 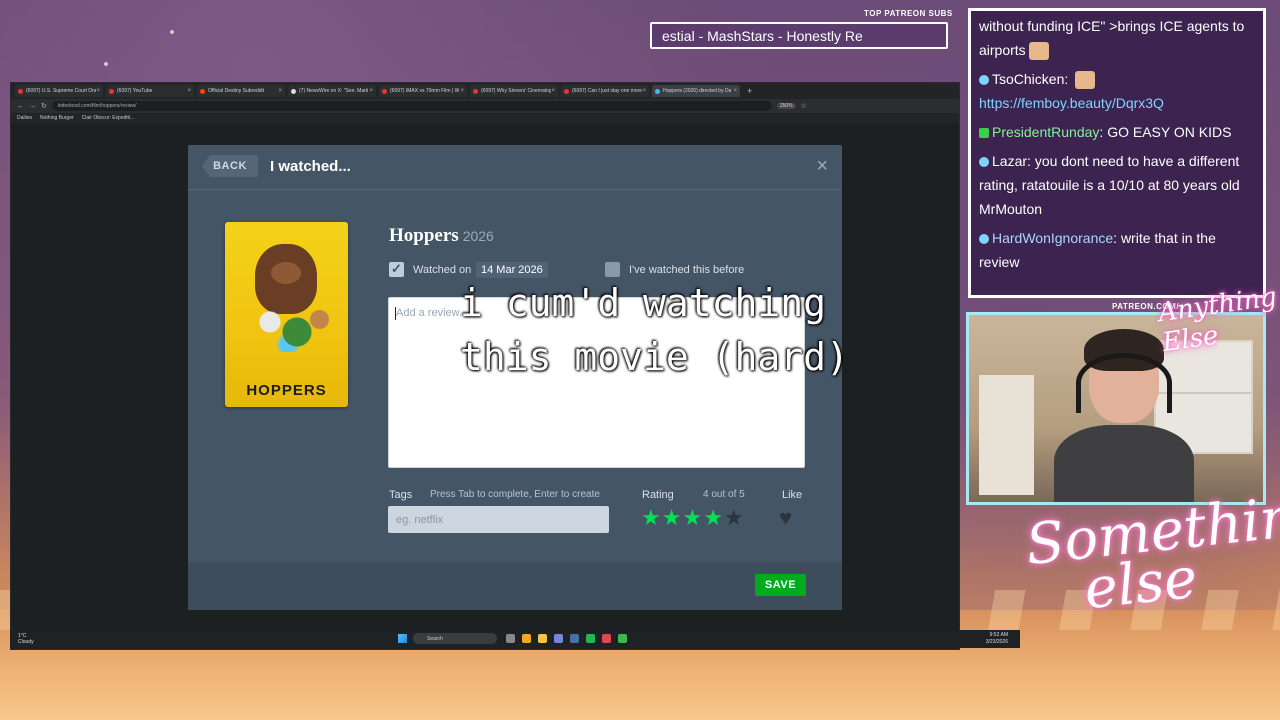 I want to click on watched-on-label: Watched on, so click(x=442, y=270).